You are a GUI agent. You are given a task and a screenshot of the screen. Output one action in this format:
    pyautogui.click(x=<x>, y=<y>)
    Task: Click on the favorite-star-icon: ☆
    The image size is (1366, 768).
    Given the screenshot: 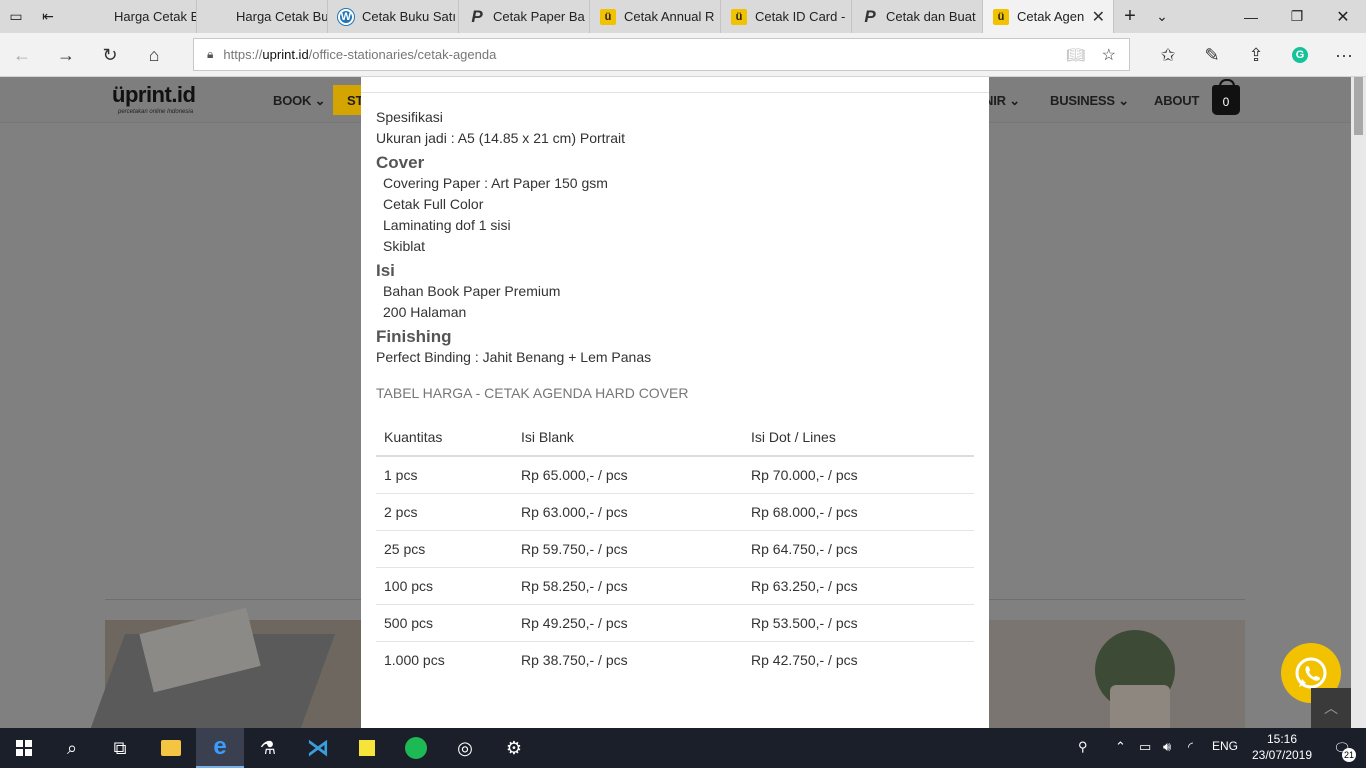 What is the action you would take?
    pyautogui.click(x=1109, y=55)
    